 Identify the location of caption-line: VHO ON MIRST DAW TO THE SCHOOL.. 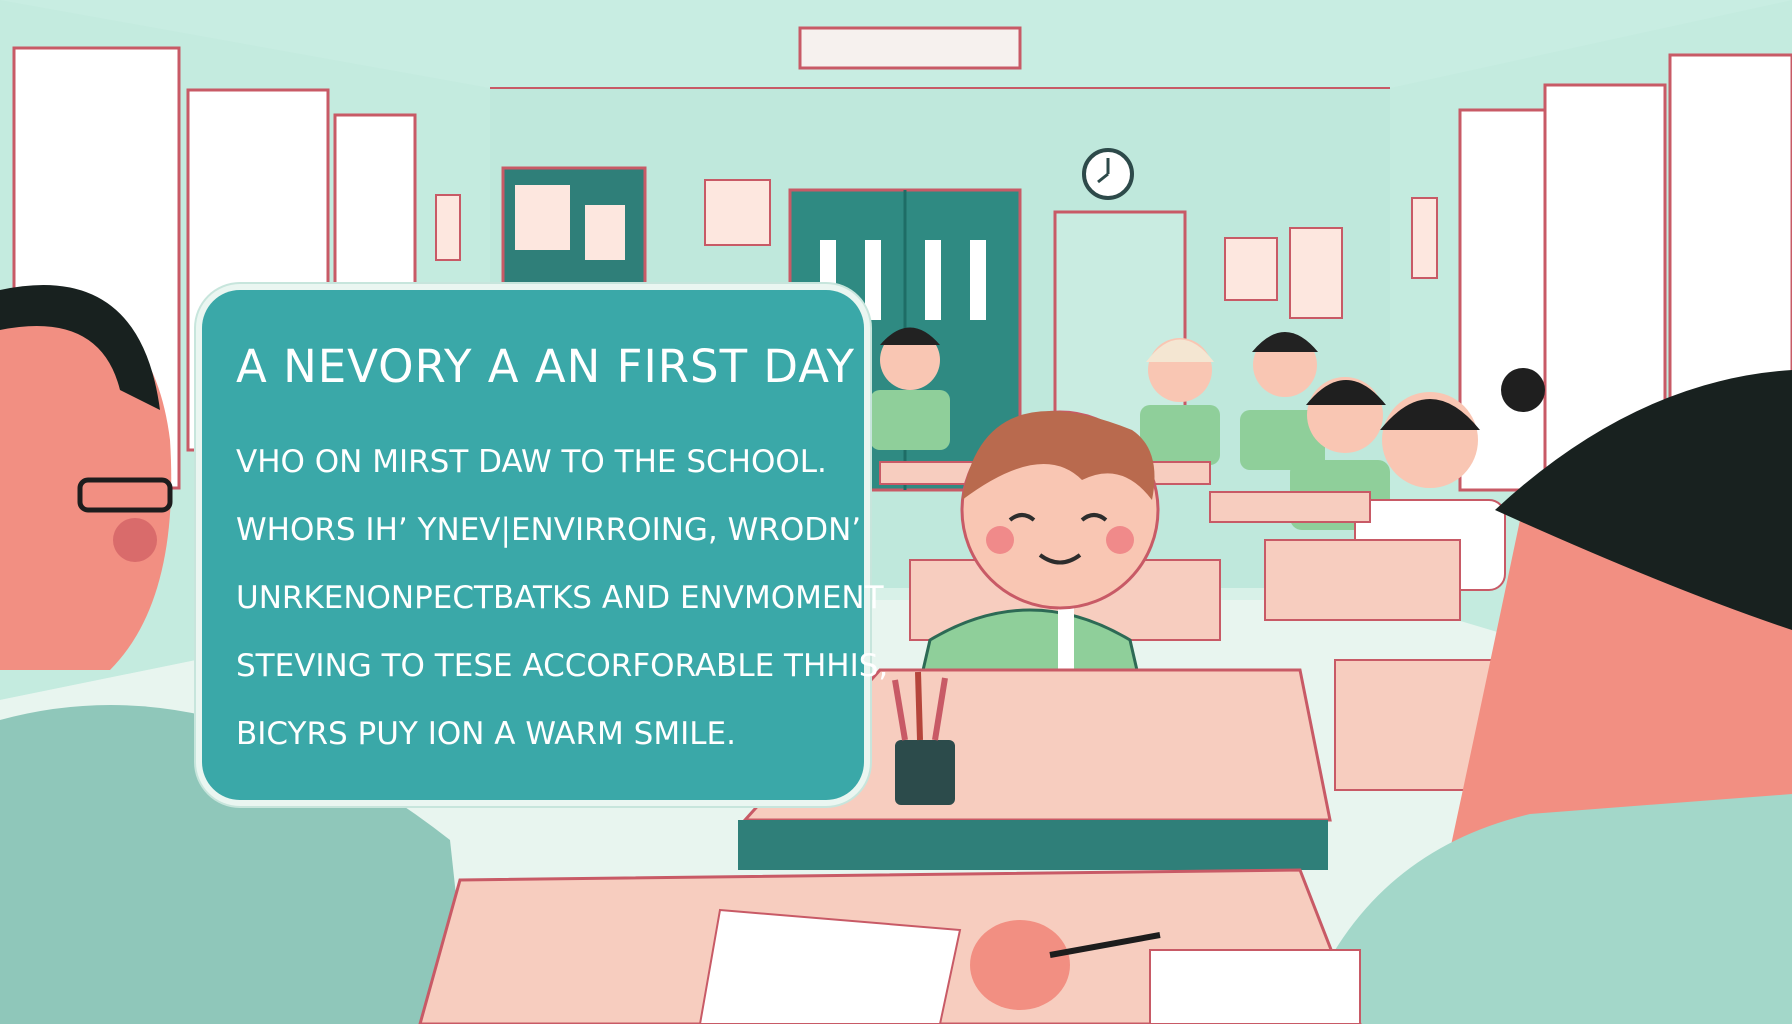
(531, 462).